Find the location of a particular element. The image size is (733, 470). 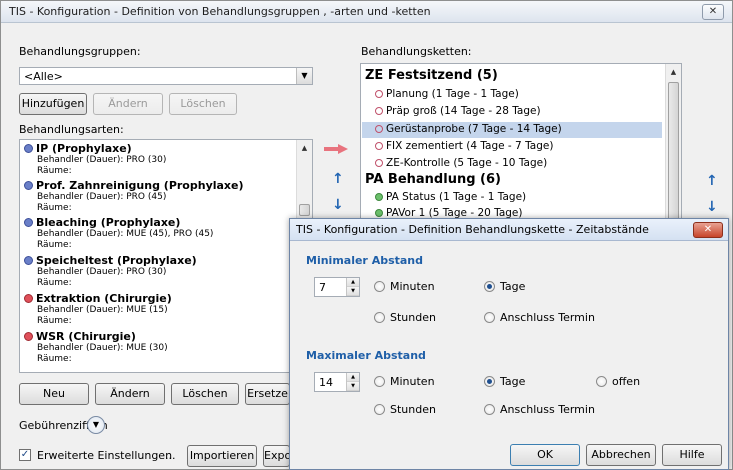

kette-group-title: ZE Festsitzend (5) is located at coordinates (431, 75).